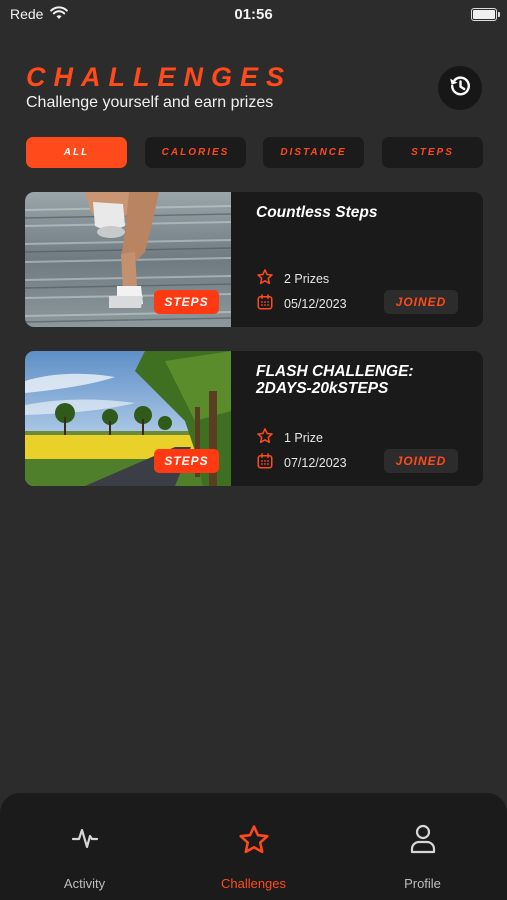 The height and width of the screenshot is (900, 507). I want to click on bottom-nav: Activity Challenges Profile, so click(253, 846).